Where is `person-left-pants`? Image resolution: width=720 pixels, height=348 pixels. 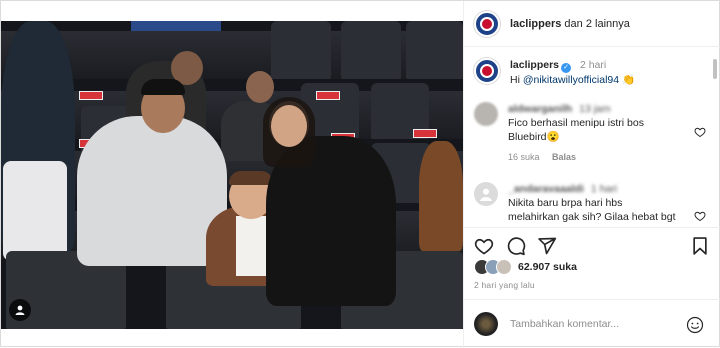
person-left-pants is located at coordinates (35, 211).